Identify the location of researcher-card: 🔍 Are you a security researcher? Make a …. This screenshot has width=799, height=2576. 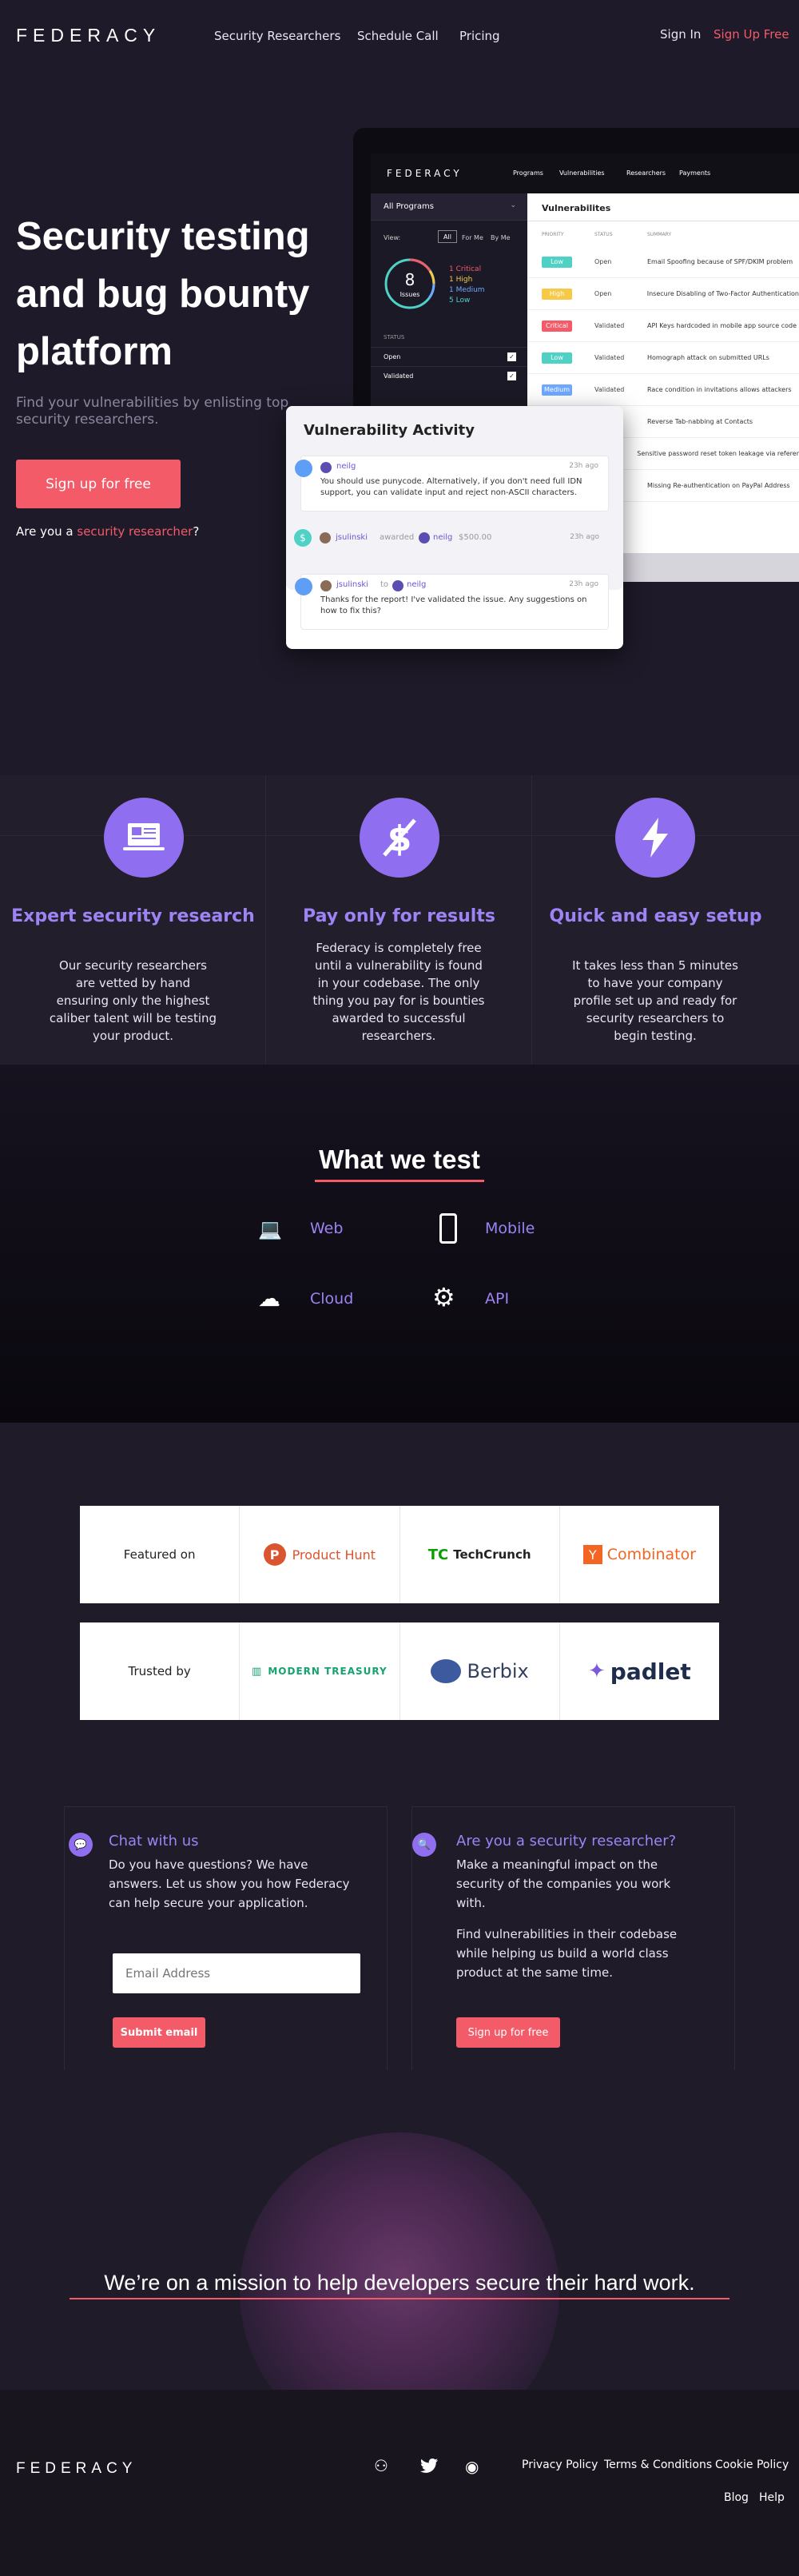
(573, 1944).